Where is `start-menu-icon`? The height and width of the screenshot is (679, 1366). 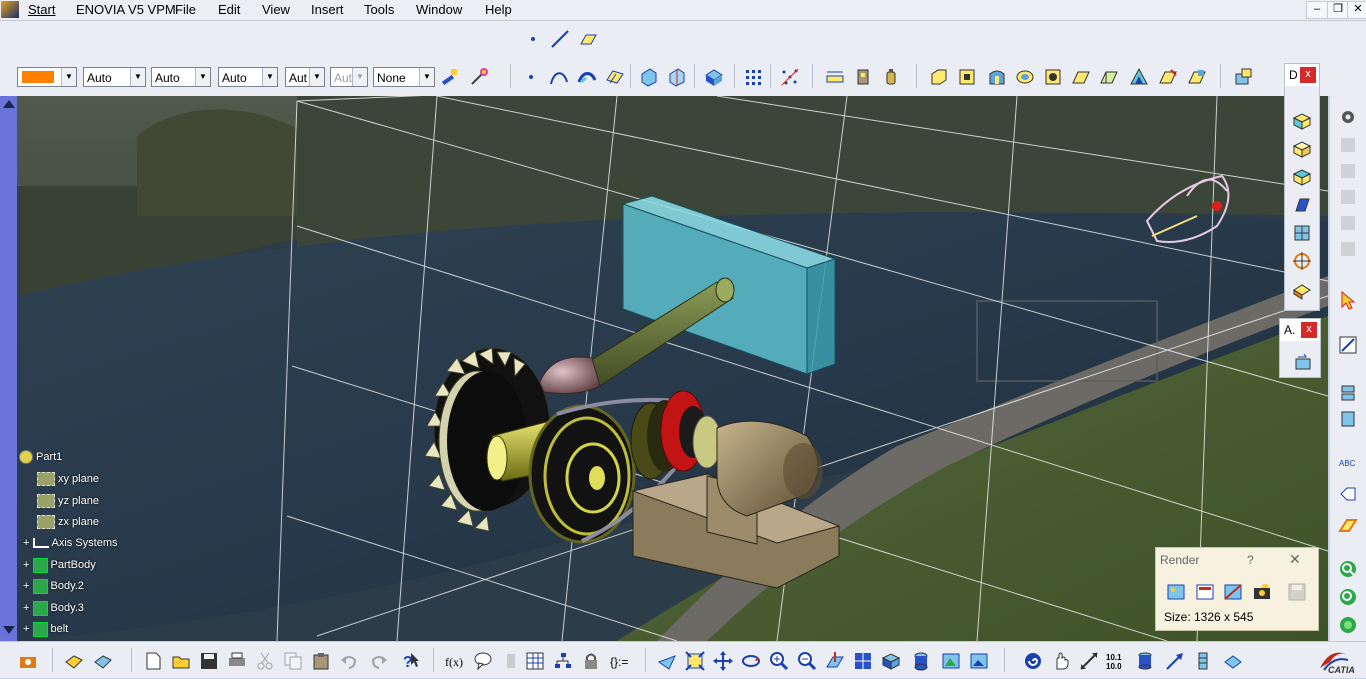
start-menu-icon is located at coordinates (10, 9).